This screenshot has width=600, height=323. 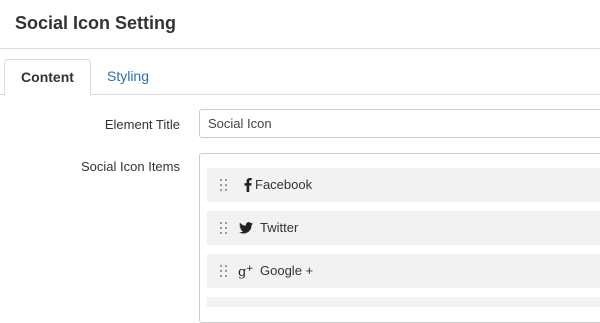 I want to click on list-item-facebook: Facebook, so click(x=403, y=185).